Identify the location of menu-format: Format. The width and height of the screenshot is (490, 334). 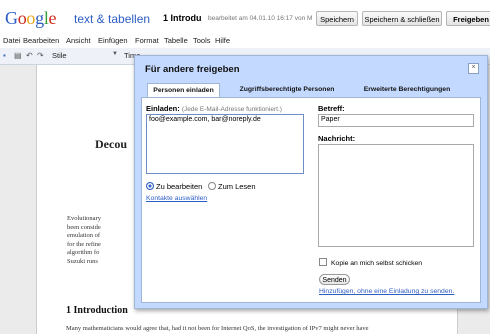
(147, 40).